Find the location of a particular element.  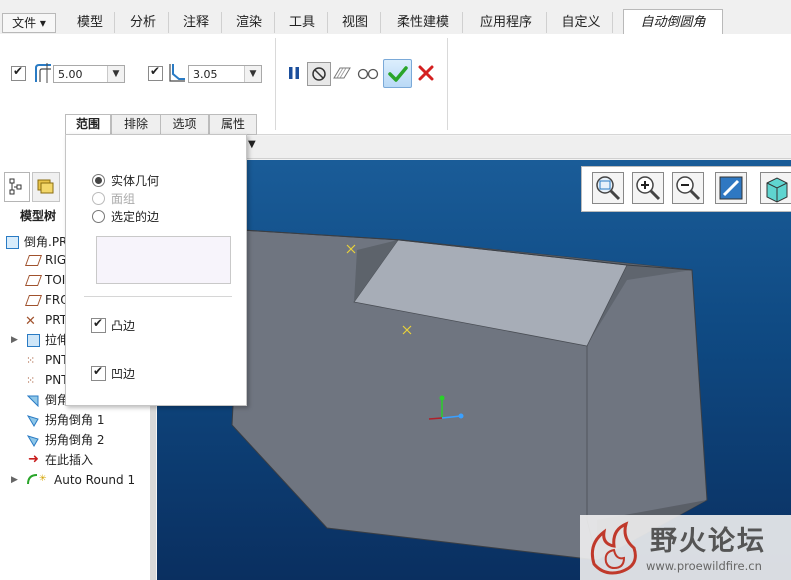

chamfer-distance-value: 3.05 is located at coordinates (205, 74).